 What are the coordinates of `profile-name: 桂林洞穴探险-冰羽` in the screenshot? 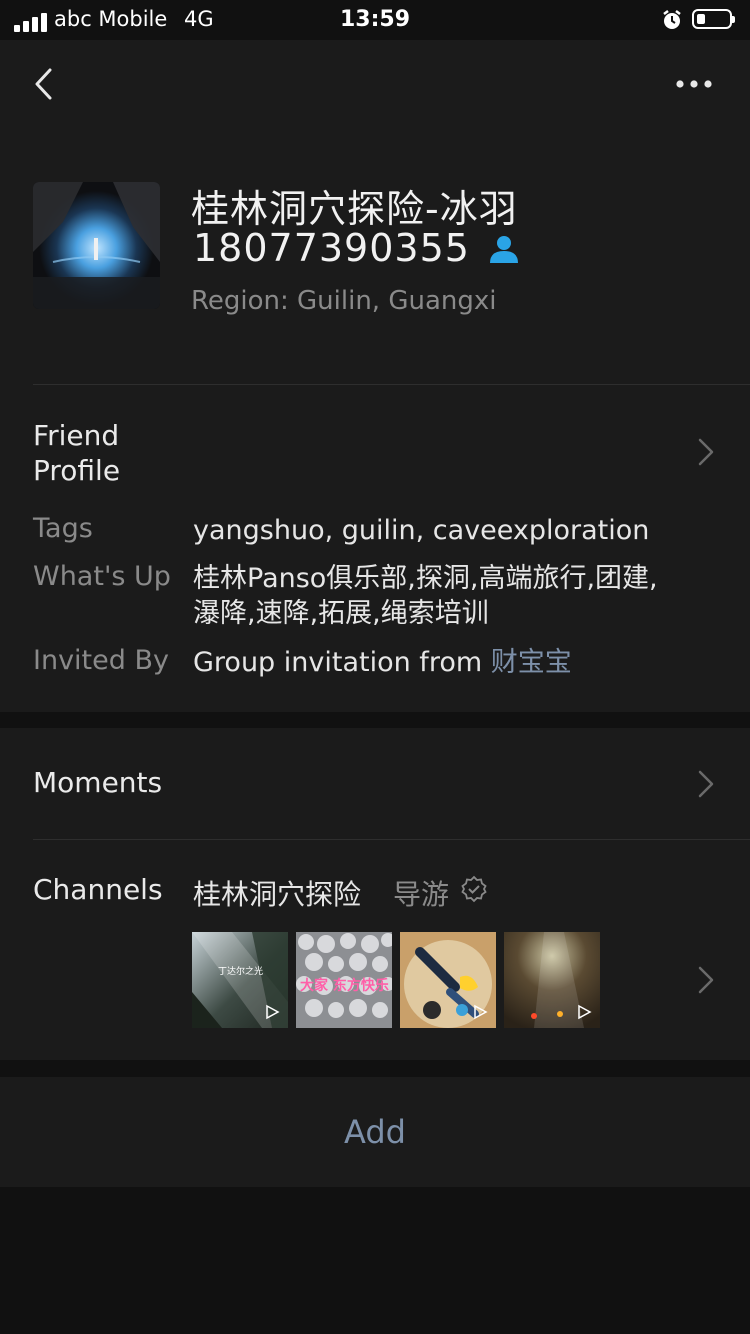 It's located at (354, 209).